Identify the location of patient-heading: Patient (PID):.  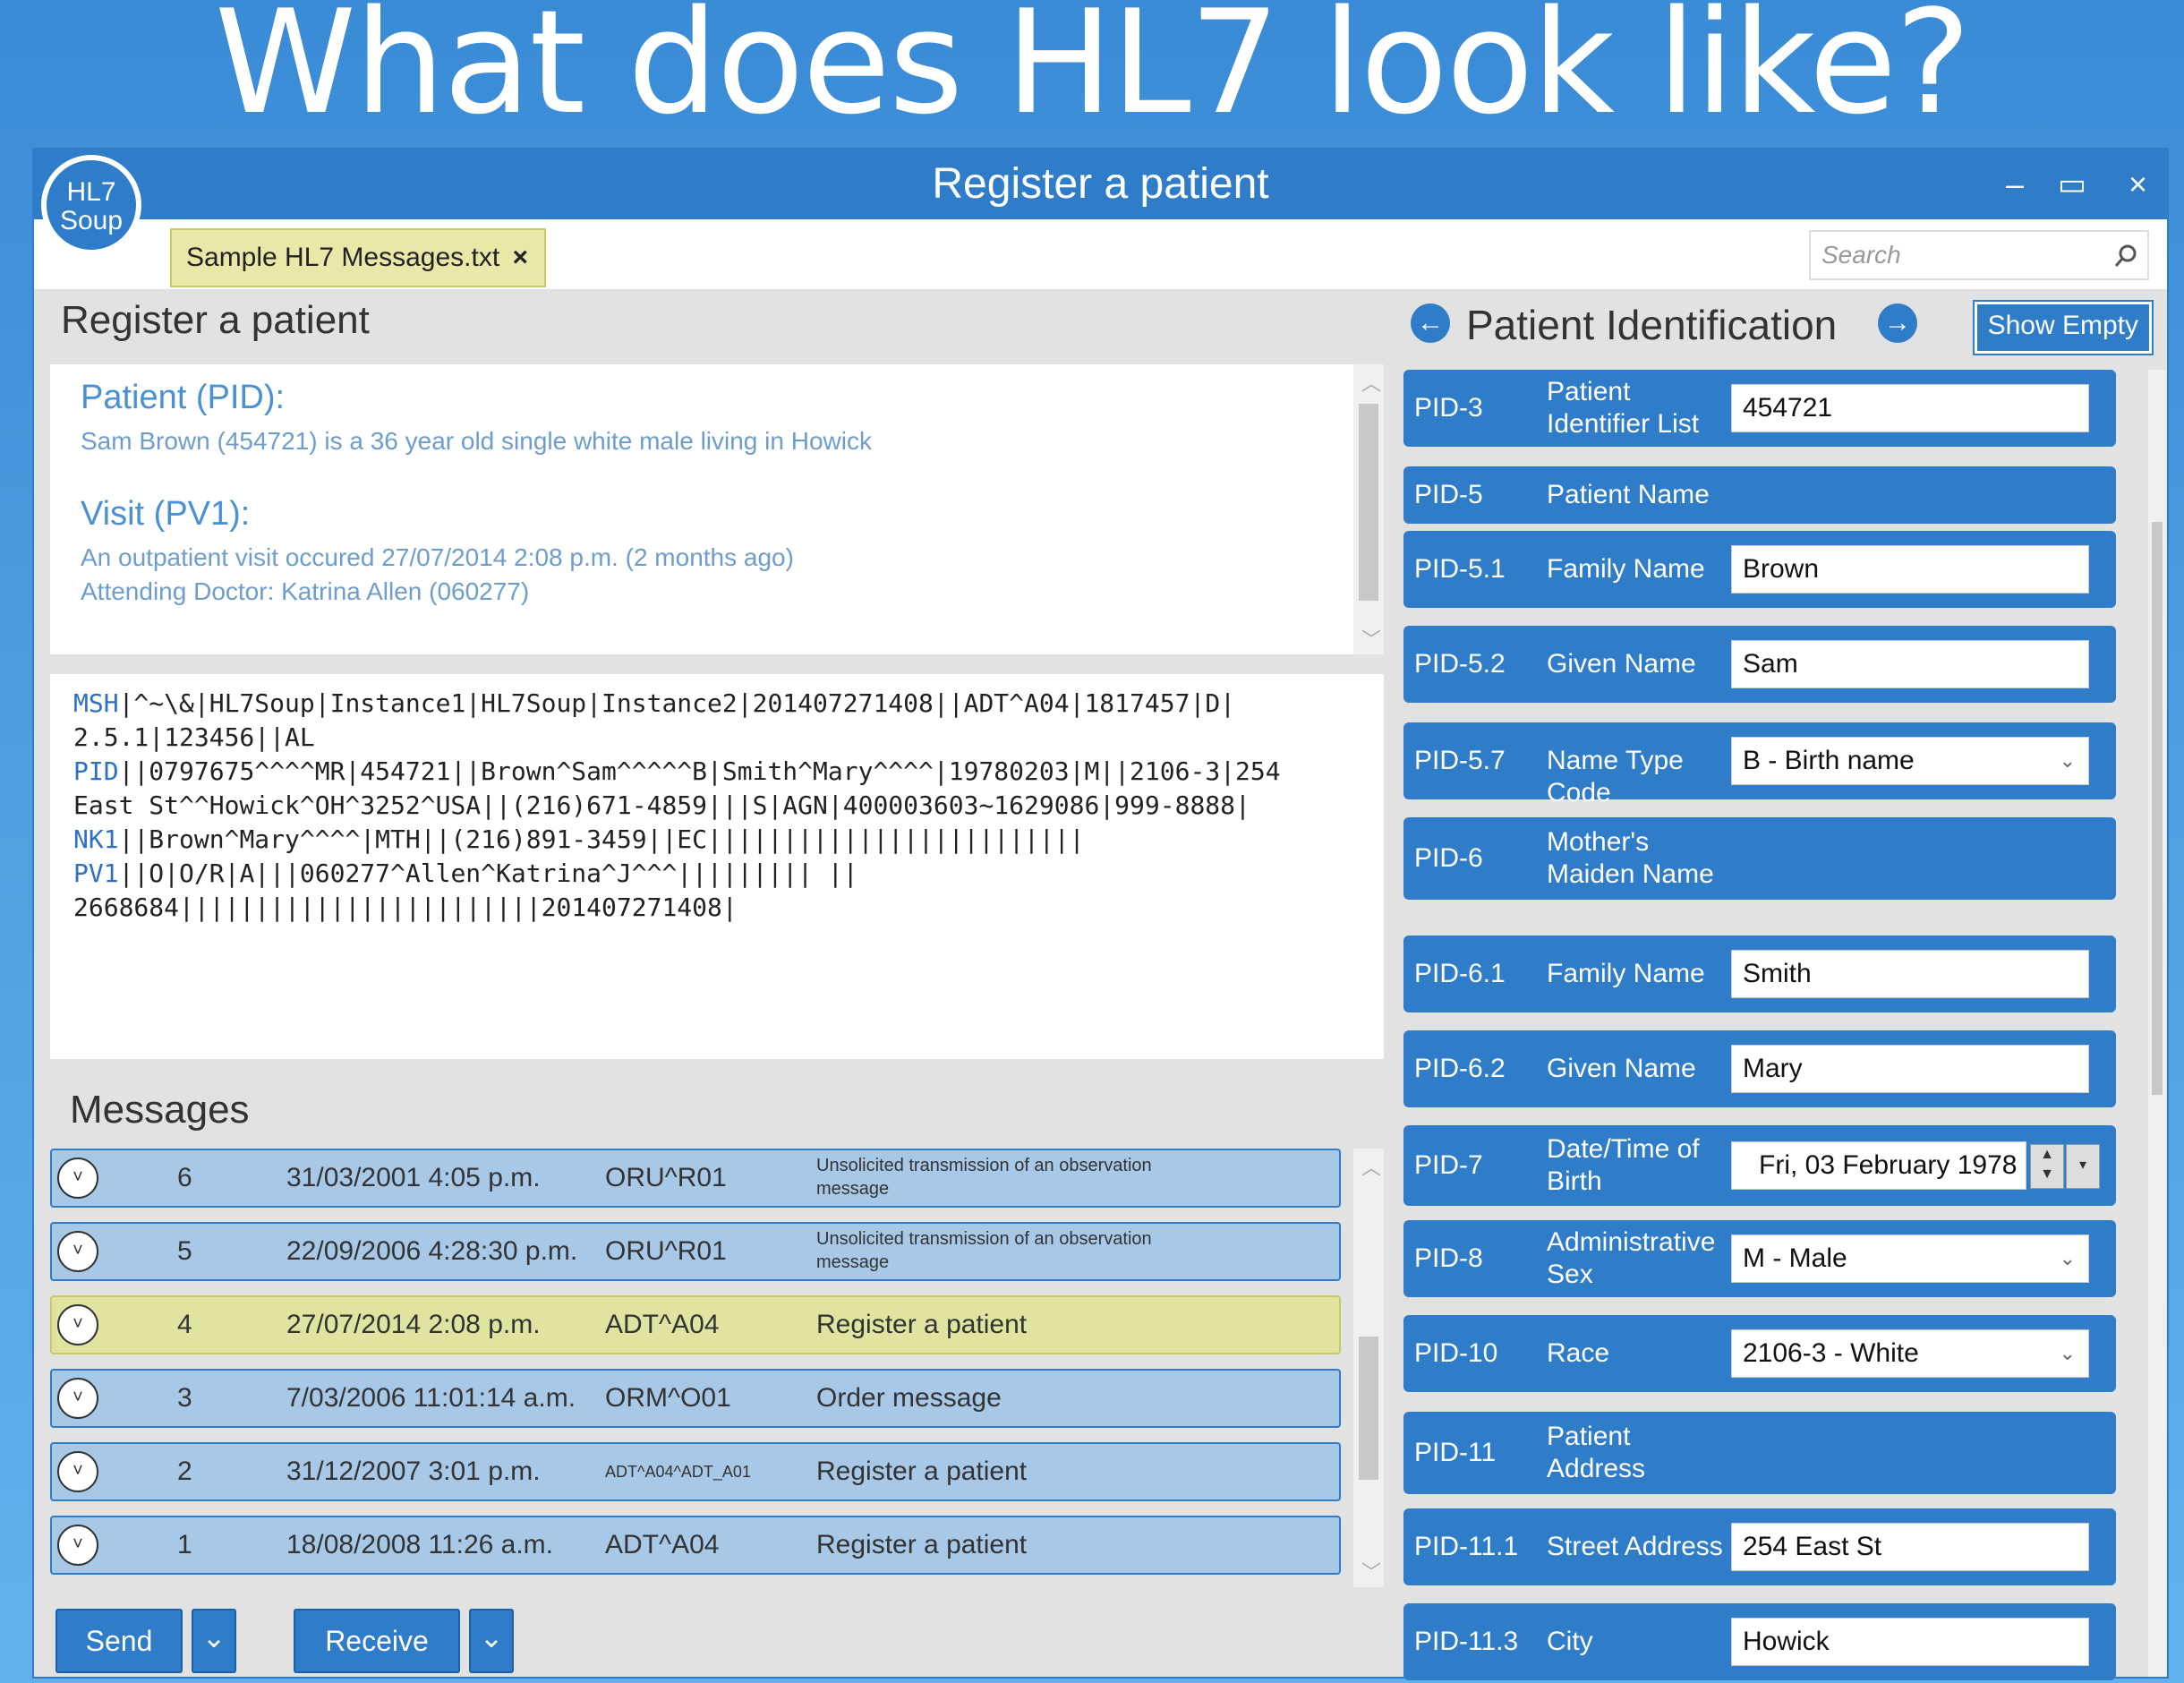
(183, 397).